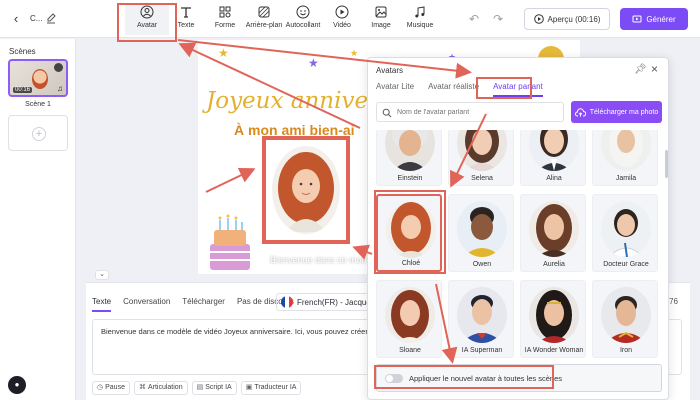 The width and height of the screenshot is (700, 400). I want to click on redo-icon: ↷, so click(498, 19).